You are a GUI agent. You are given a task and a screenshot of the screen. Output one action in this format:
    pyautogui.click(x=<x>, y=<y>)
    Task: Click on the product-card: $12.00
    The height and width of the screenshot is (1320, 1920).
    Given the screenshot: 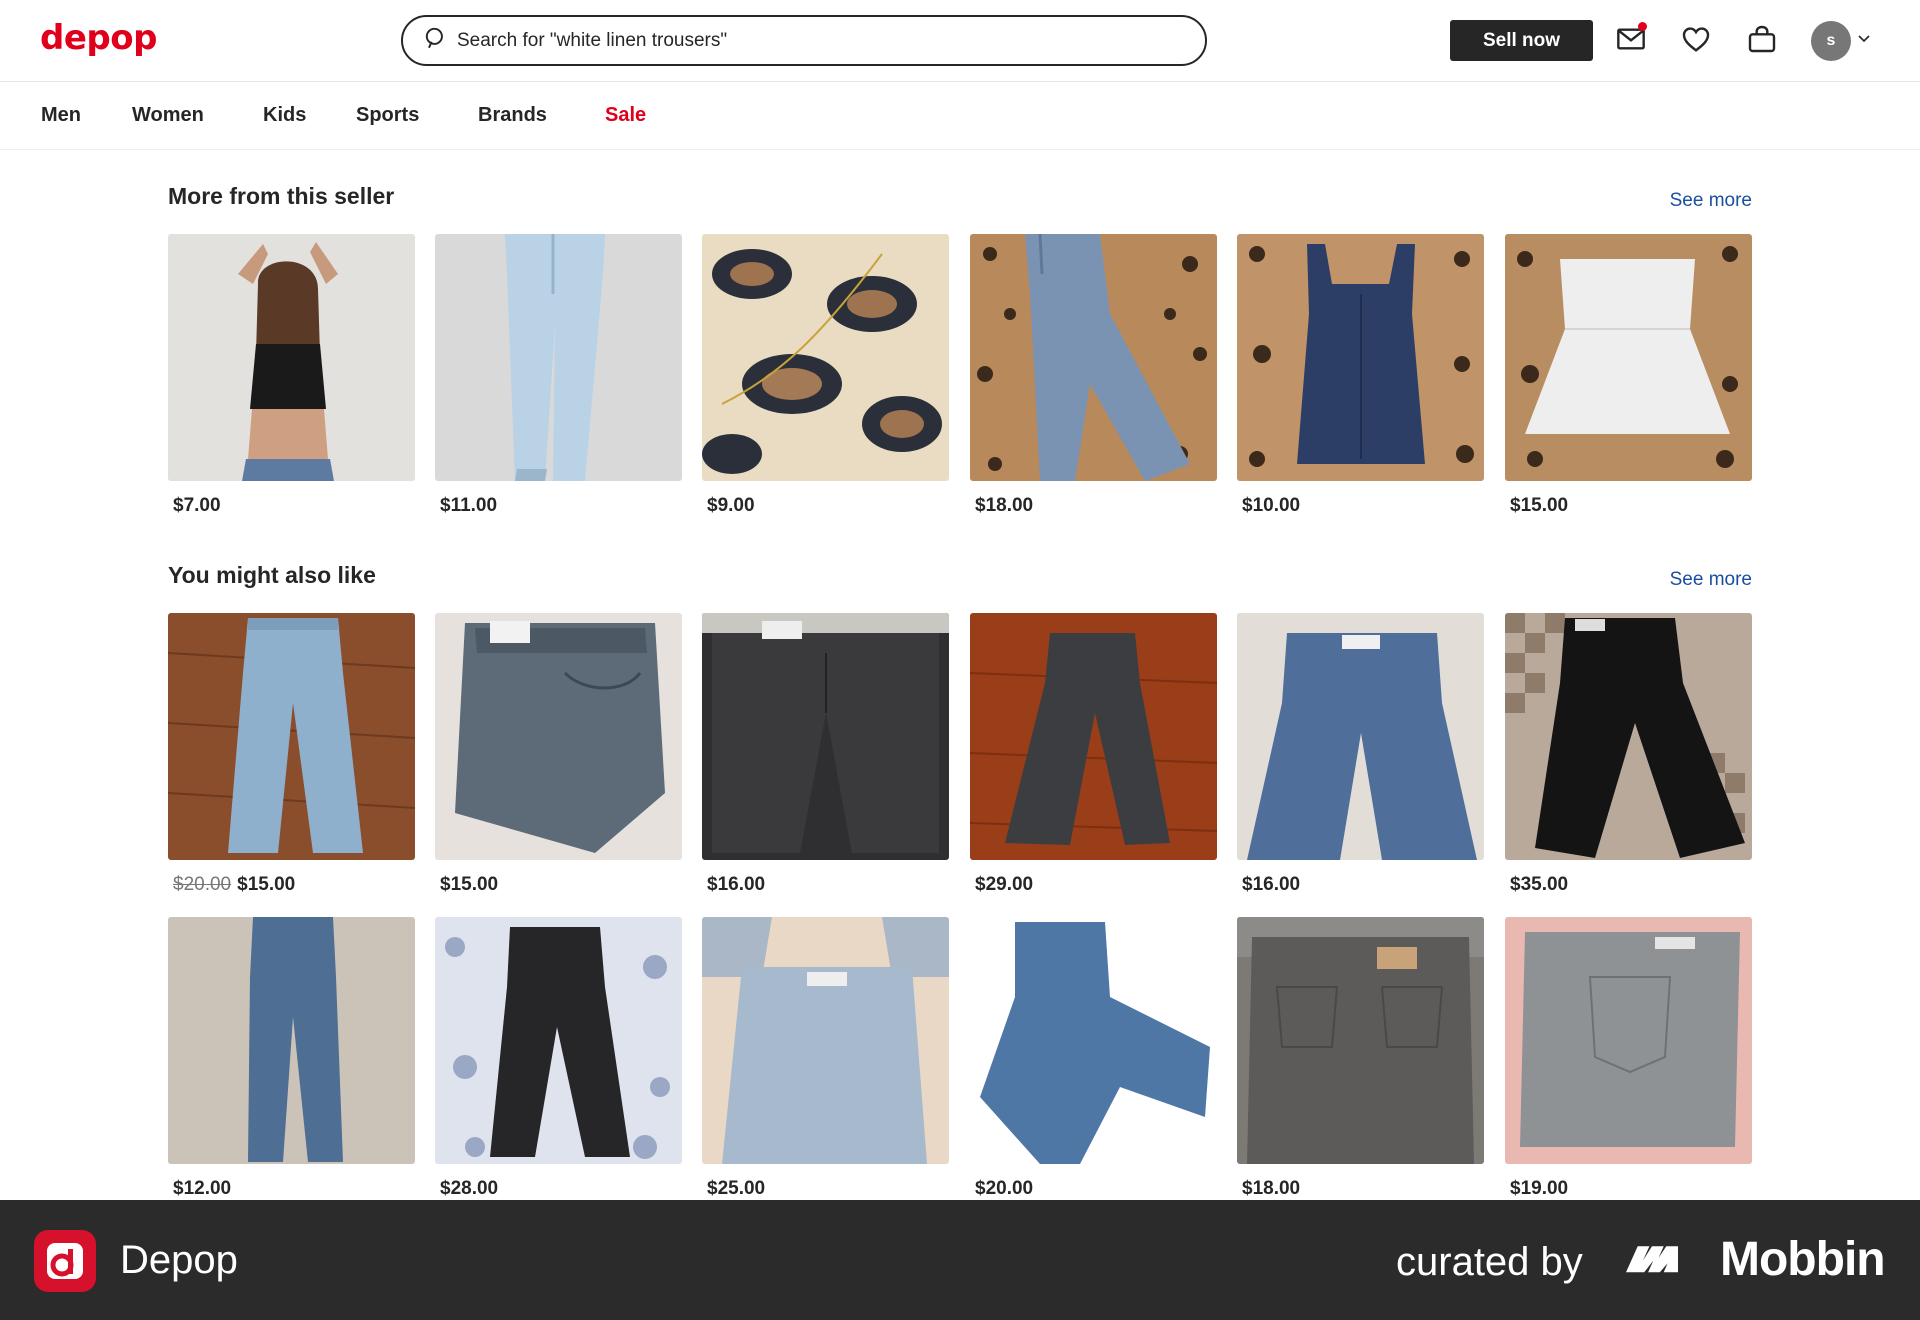 What is the action you would take?
    pyautogui.click(x=291, y=1058)
    